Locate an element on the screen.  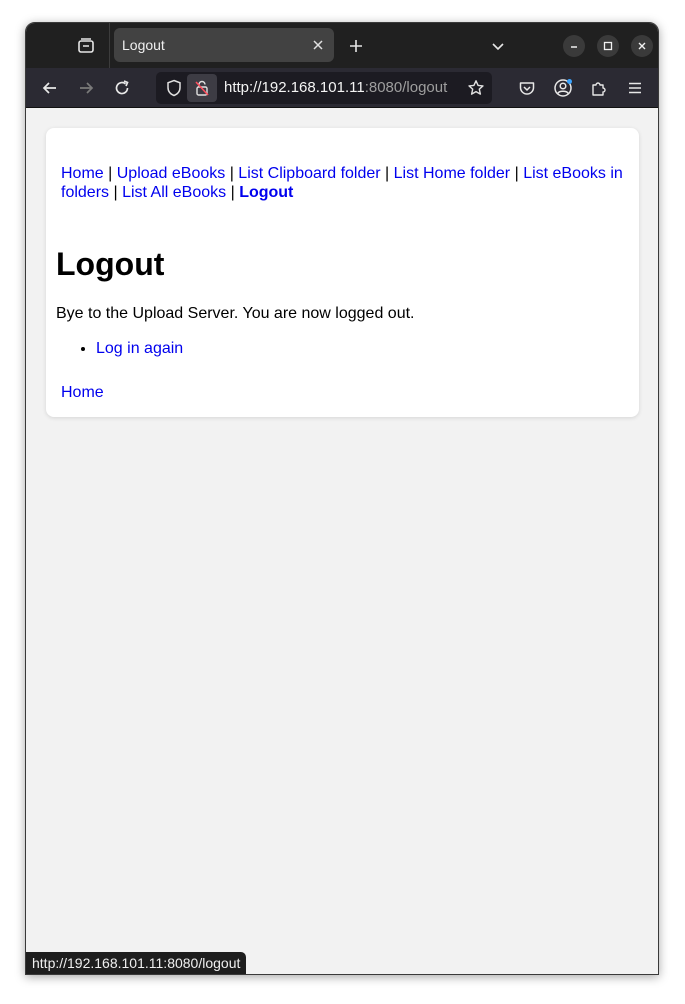
url-path: :8080/logout is located at coordinates (406, 87).